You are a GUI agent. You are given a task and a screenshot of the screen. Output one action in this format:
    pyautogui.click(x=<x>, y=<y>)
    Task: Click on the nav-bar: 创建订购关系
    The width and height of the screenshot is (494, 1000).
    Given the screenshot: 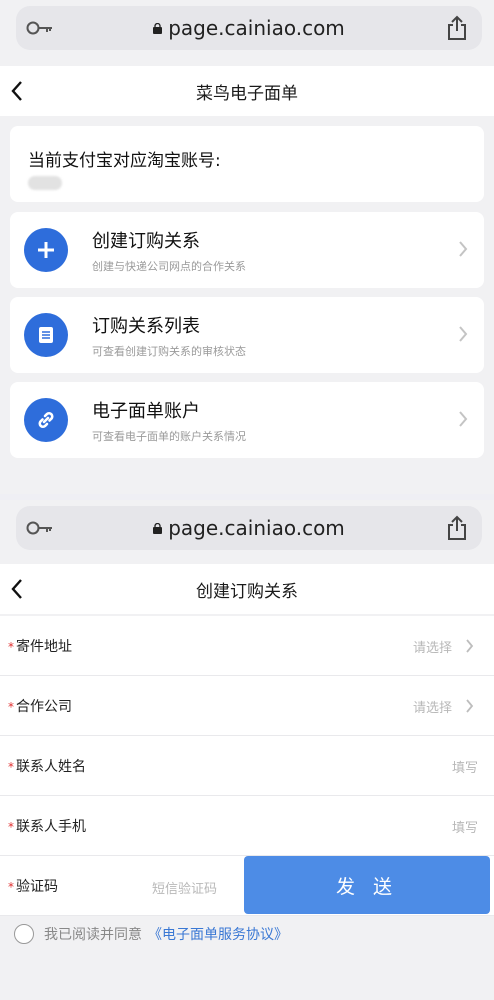 What is the action you would take?
    pyautogui.click(x=247, y=589)
    